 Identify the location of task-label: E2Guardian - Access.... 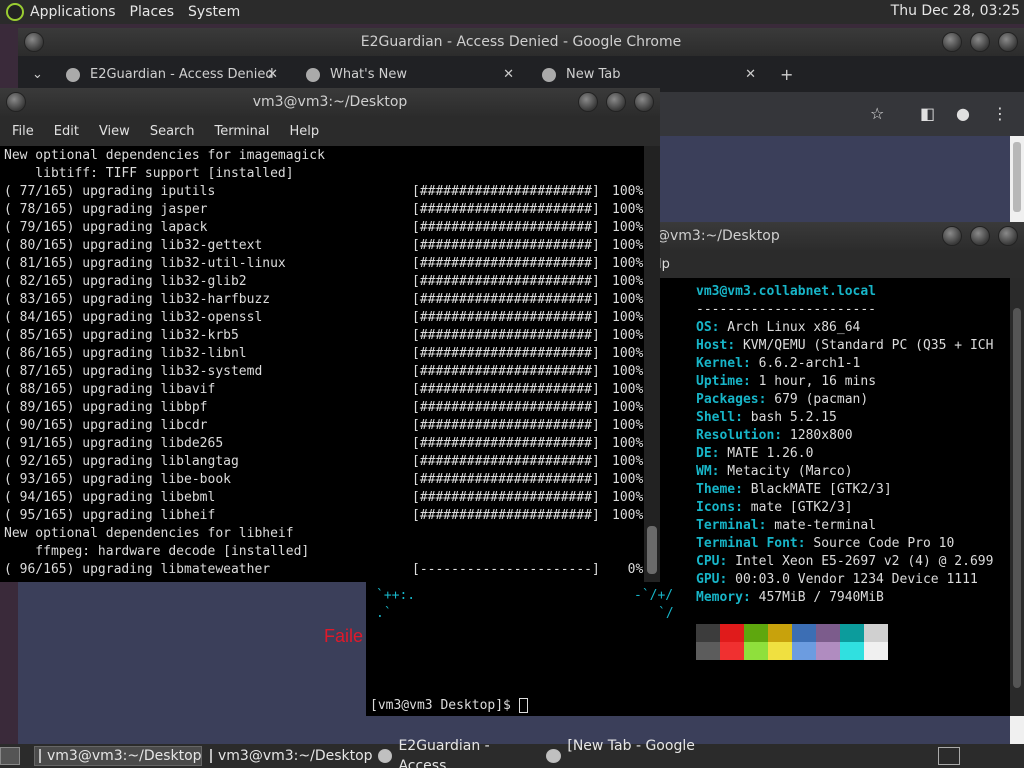
(444, 753).